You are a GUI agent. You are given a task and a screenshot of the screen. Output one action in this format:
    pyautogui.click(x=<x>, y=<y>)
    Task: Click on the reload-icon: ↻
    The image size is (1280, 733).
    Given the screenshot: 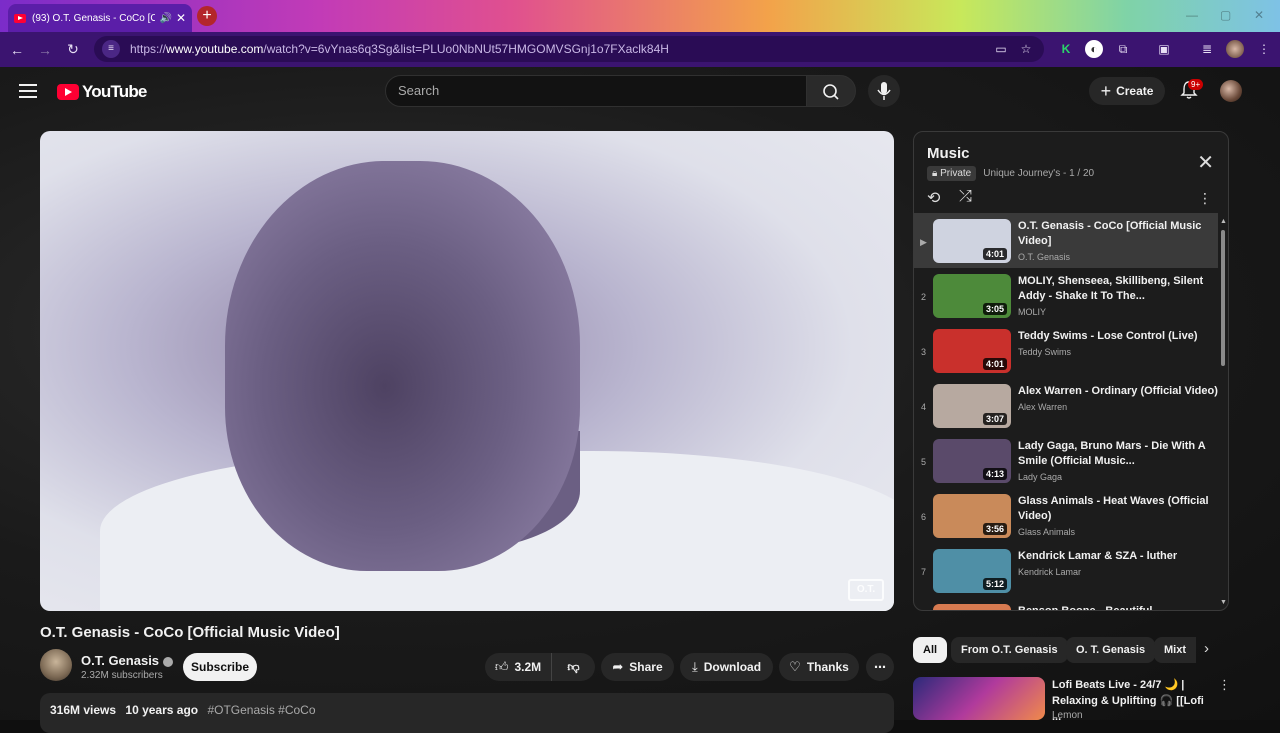 What is the action you would take?
    pyautogui.click(x=73, y=49)
    